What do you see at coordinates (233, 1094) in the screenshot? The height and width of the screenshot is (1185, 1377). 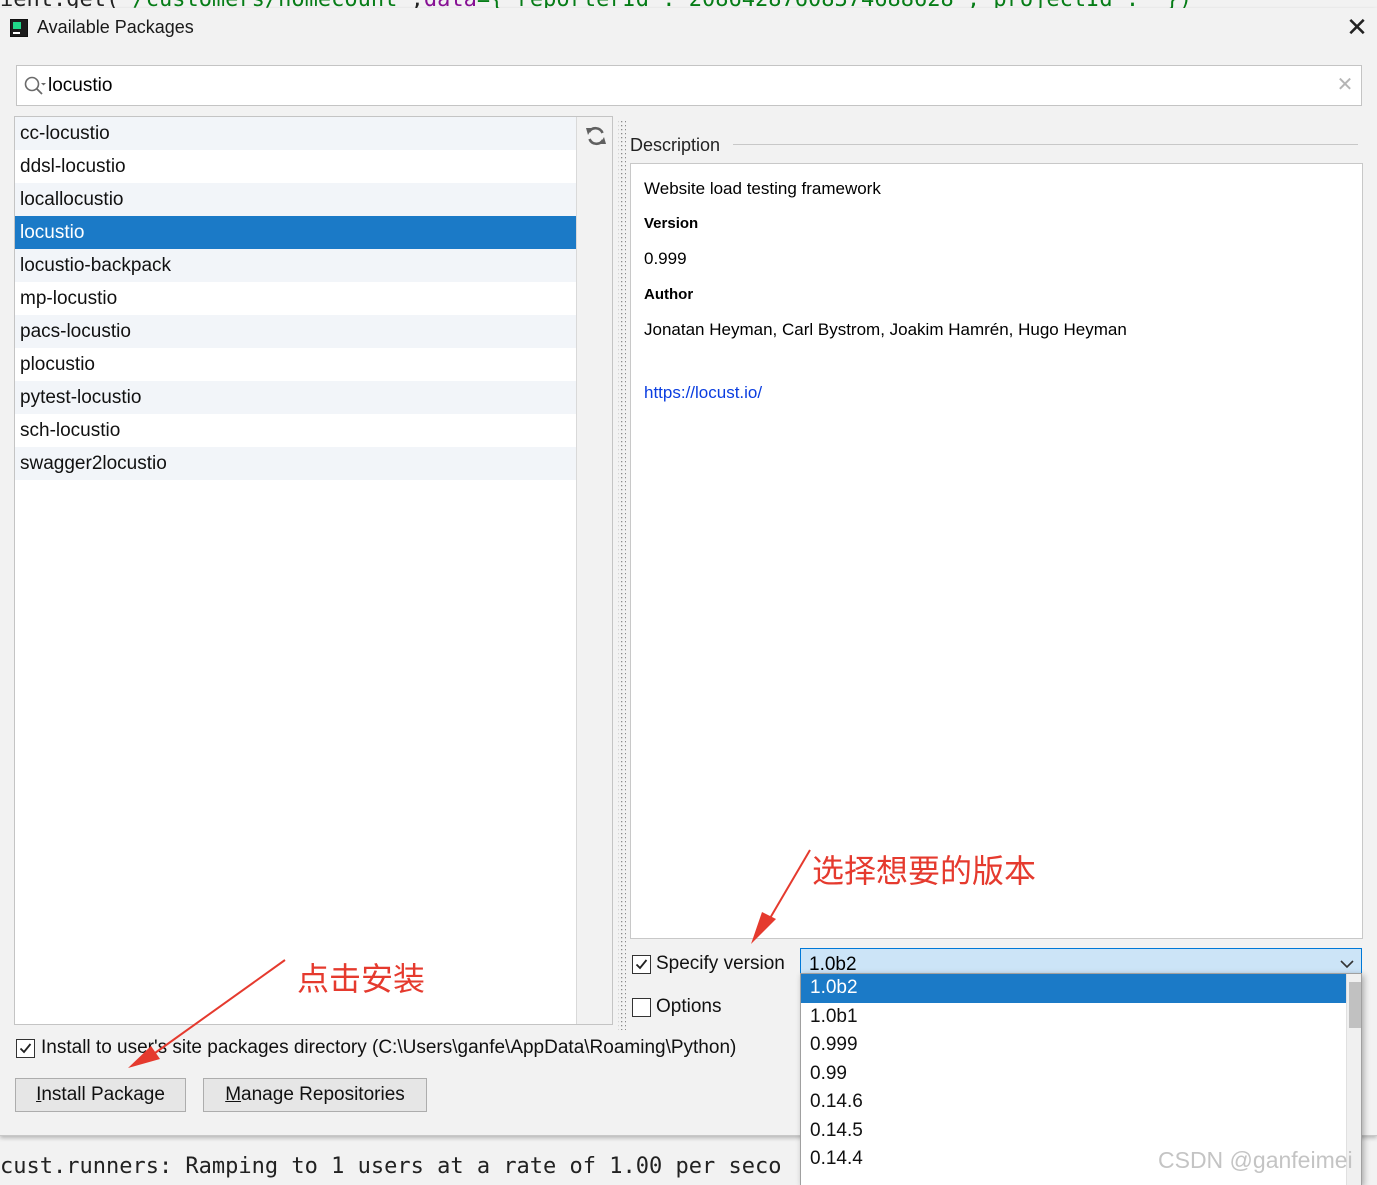 I see `manage-mnemonic: M` at bounding box center [233, 1094].